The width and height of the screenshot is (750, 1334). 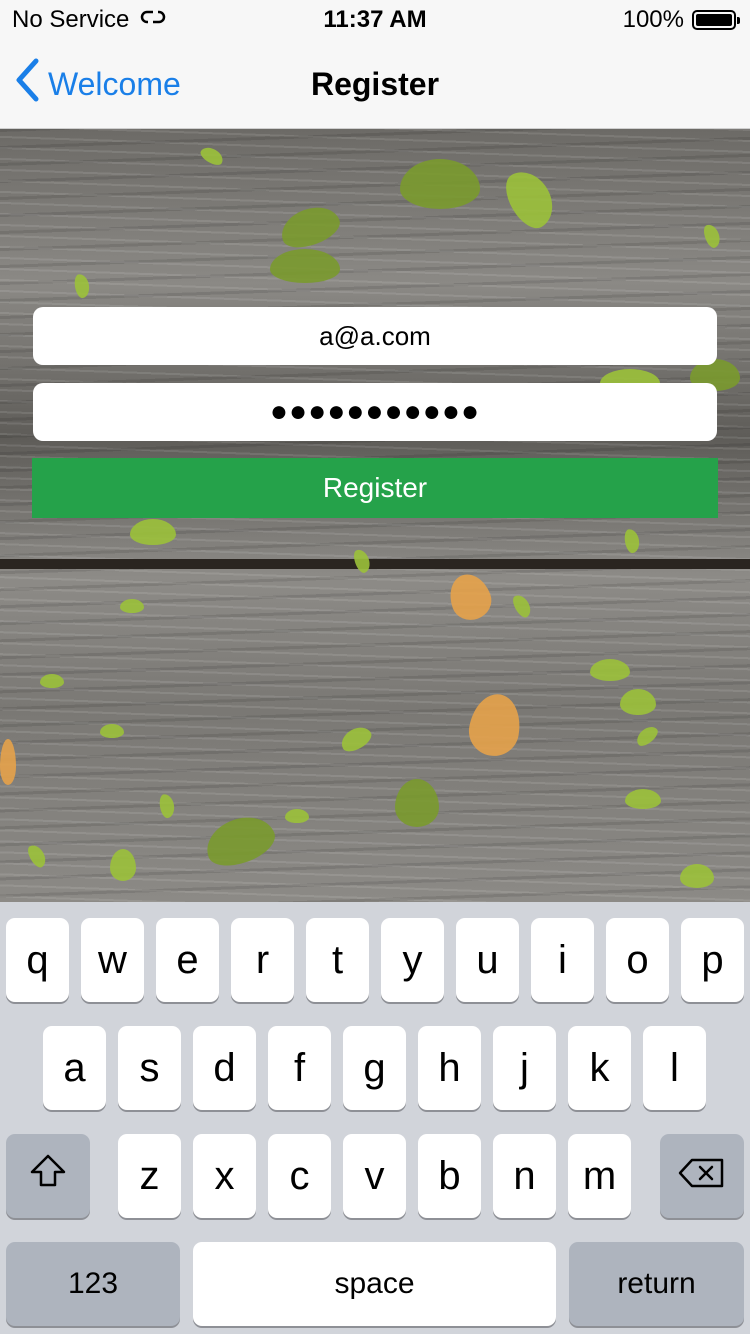 What do you see at coordinates (149, 1176) in the screenshot?
I see `key-z: z` at bounding box center [149, 1176].